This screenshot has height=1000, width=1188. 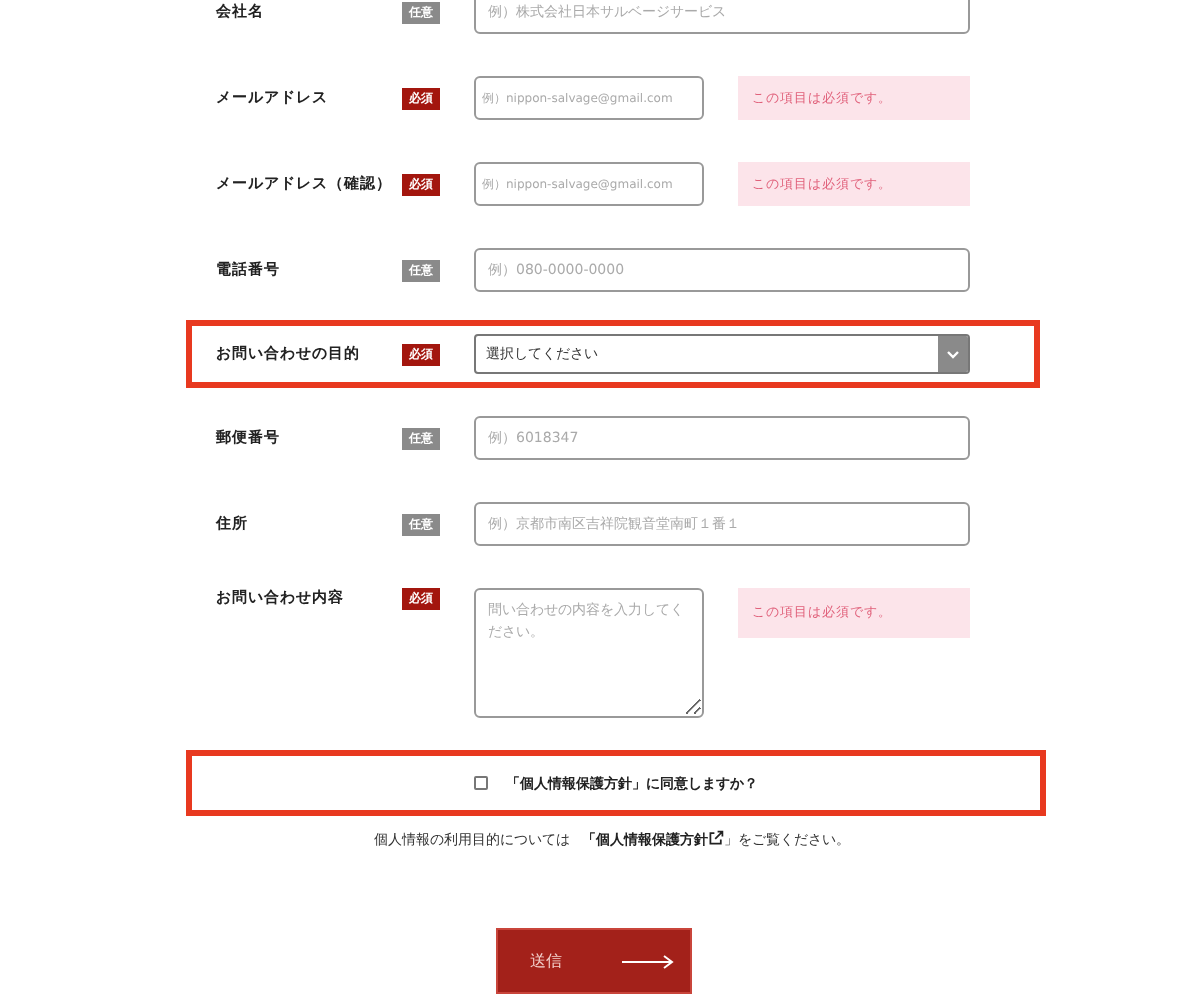 What do you see at coordinates (594, 961) in the screenshot?
I see `submit-button: 送信` at bounding box center [594, 961].